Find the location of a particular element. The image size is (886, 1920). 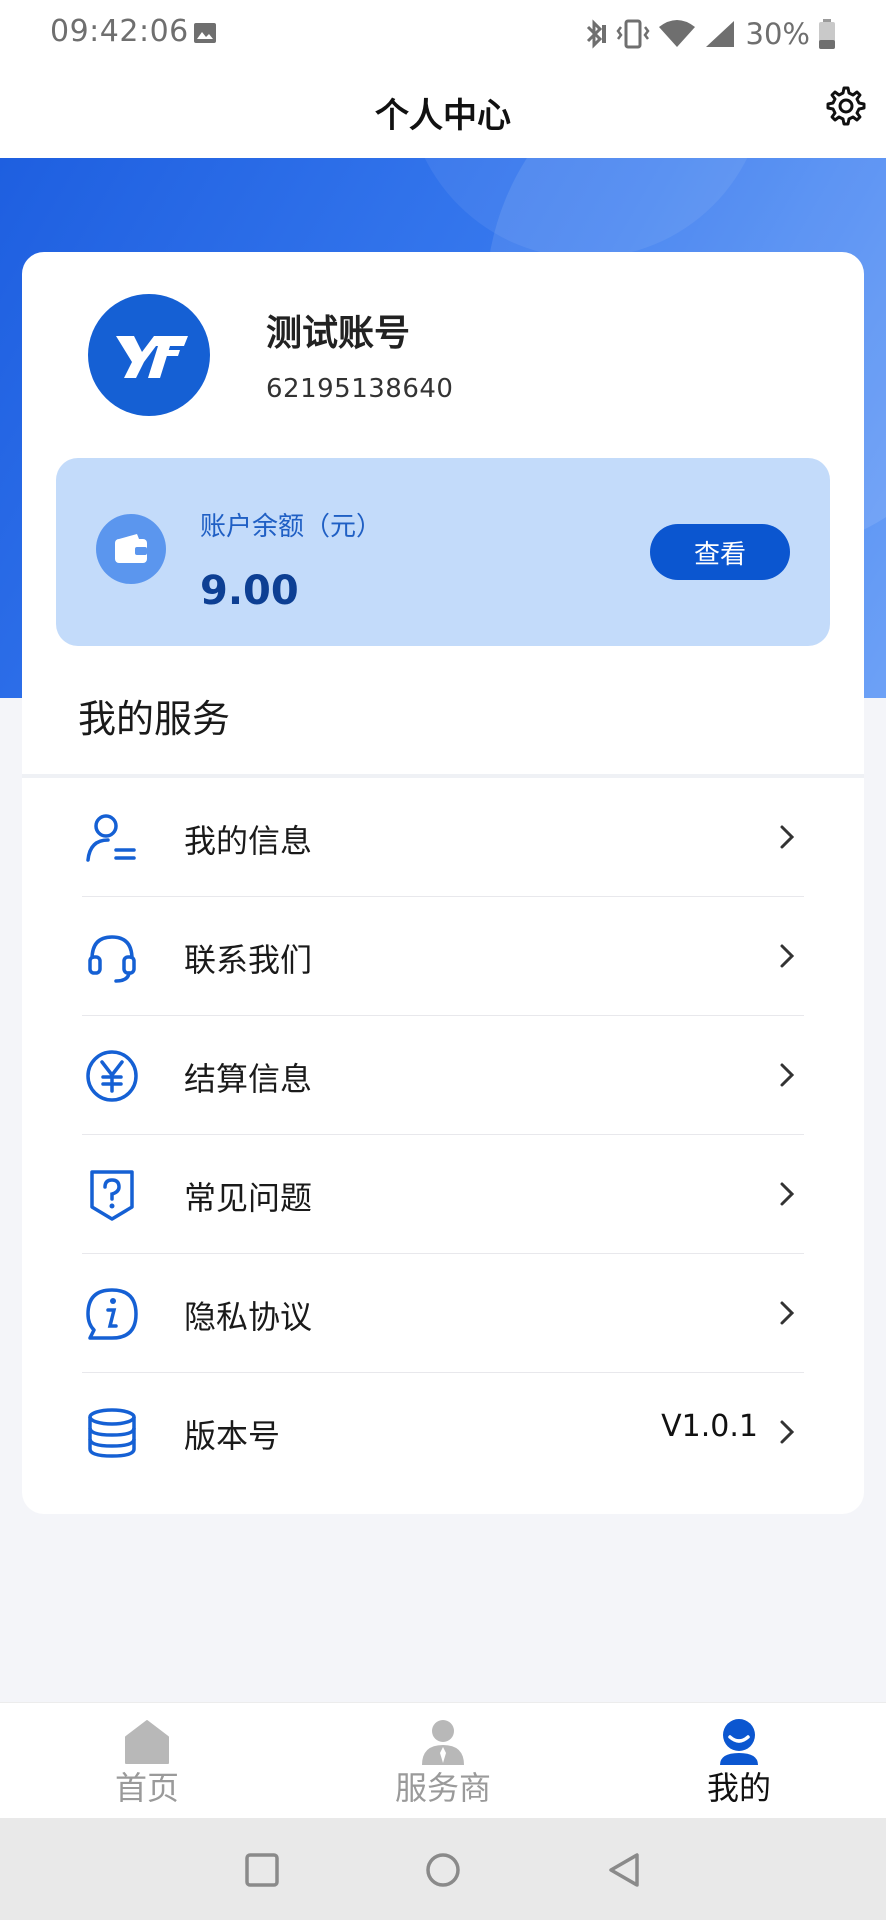

yft-logo-icon is located at coordinates (152, 357).